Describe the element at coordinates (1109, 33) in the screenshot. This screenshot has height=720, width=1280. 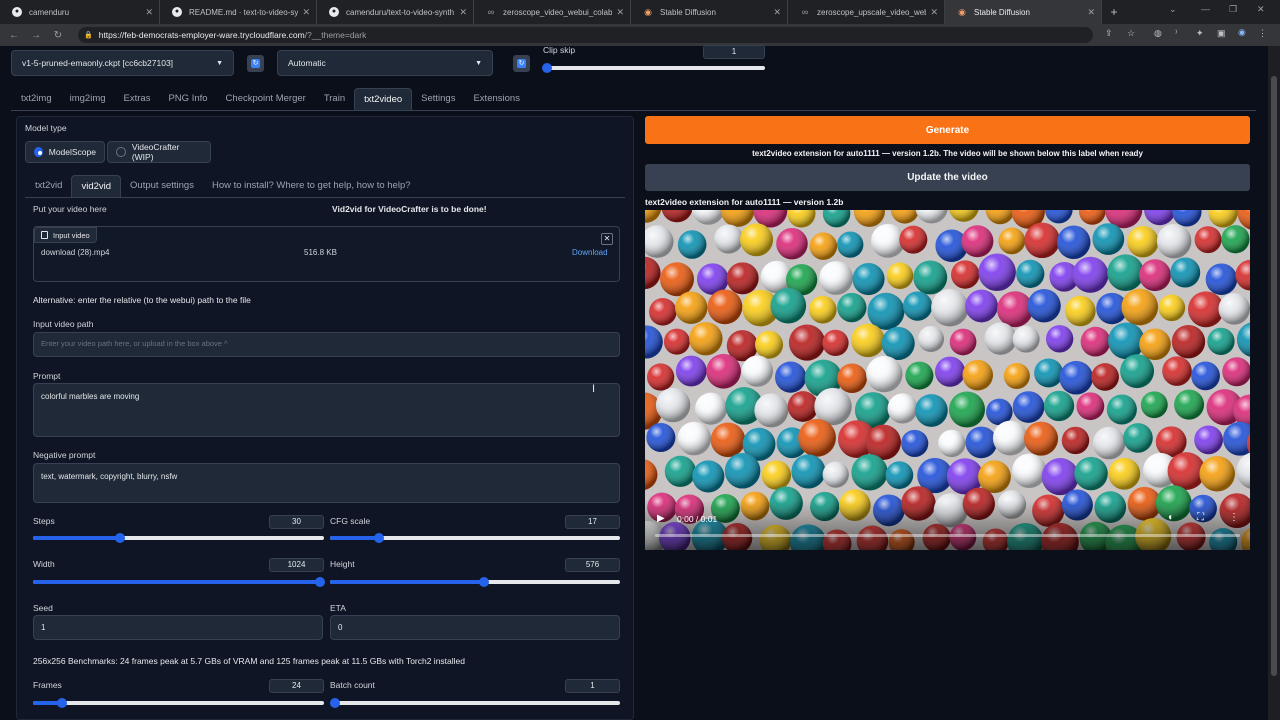
I see `share-icon: ⇪` at that location.